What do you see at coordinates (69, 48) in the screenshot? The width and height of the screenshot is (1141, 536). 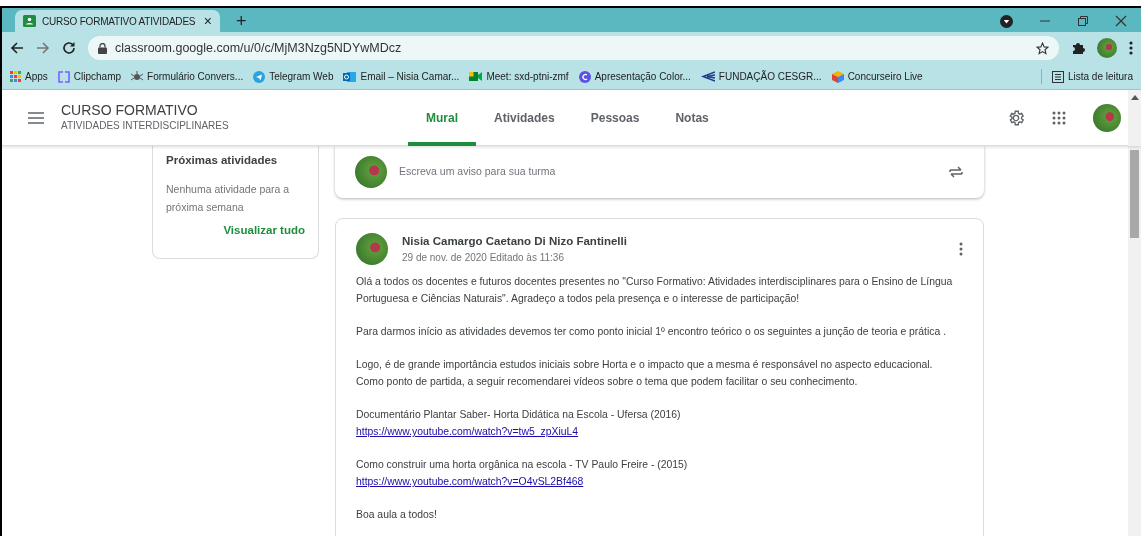 I see `reload-icon` at bounding box center [69, 48].